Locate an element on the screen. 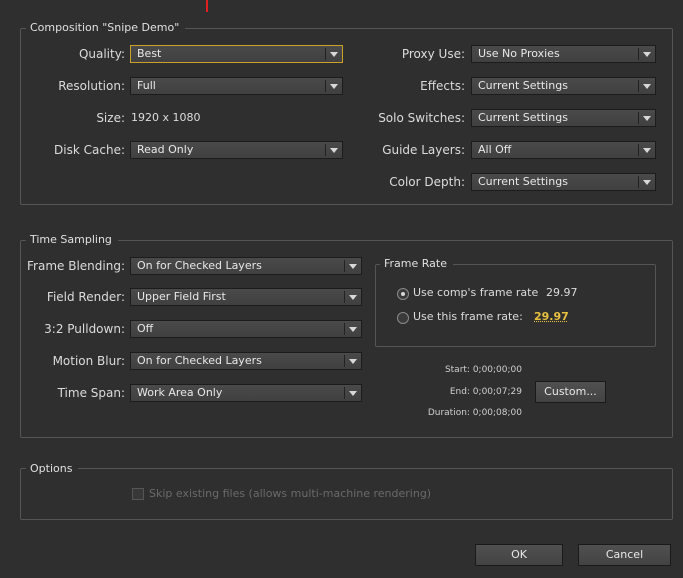 The image size is (683, 578). time-span-label: Time Span: is located at coordinates (91, 393).